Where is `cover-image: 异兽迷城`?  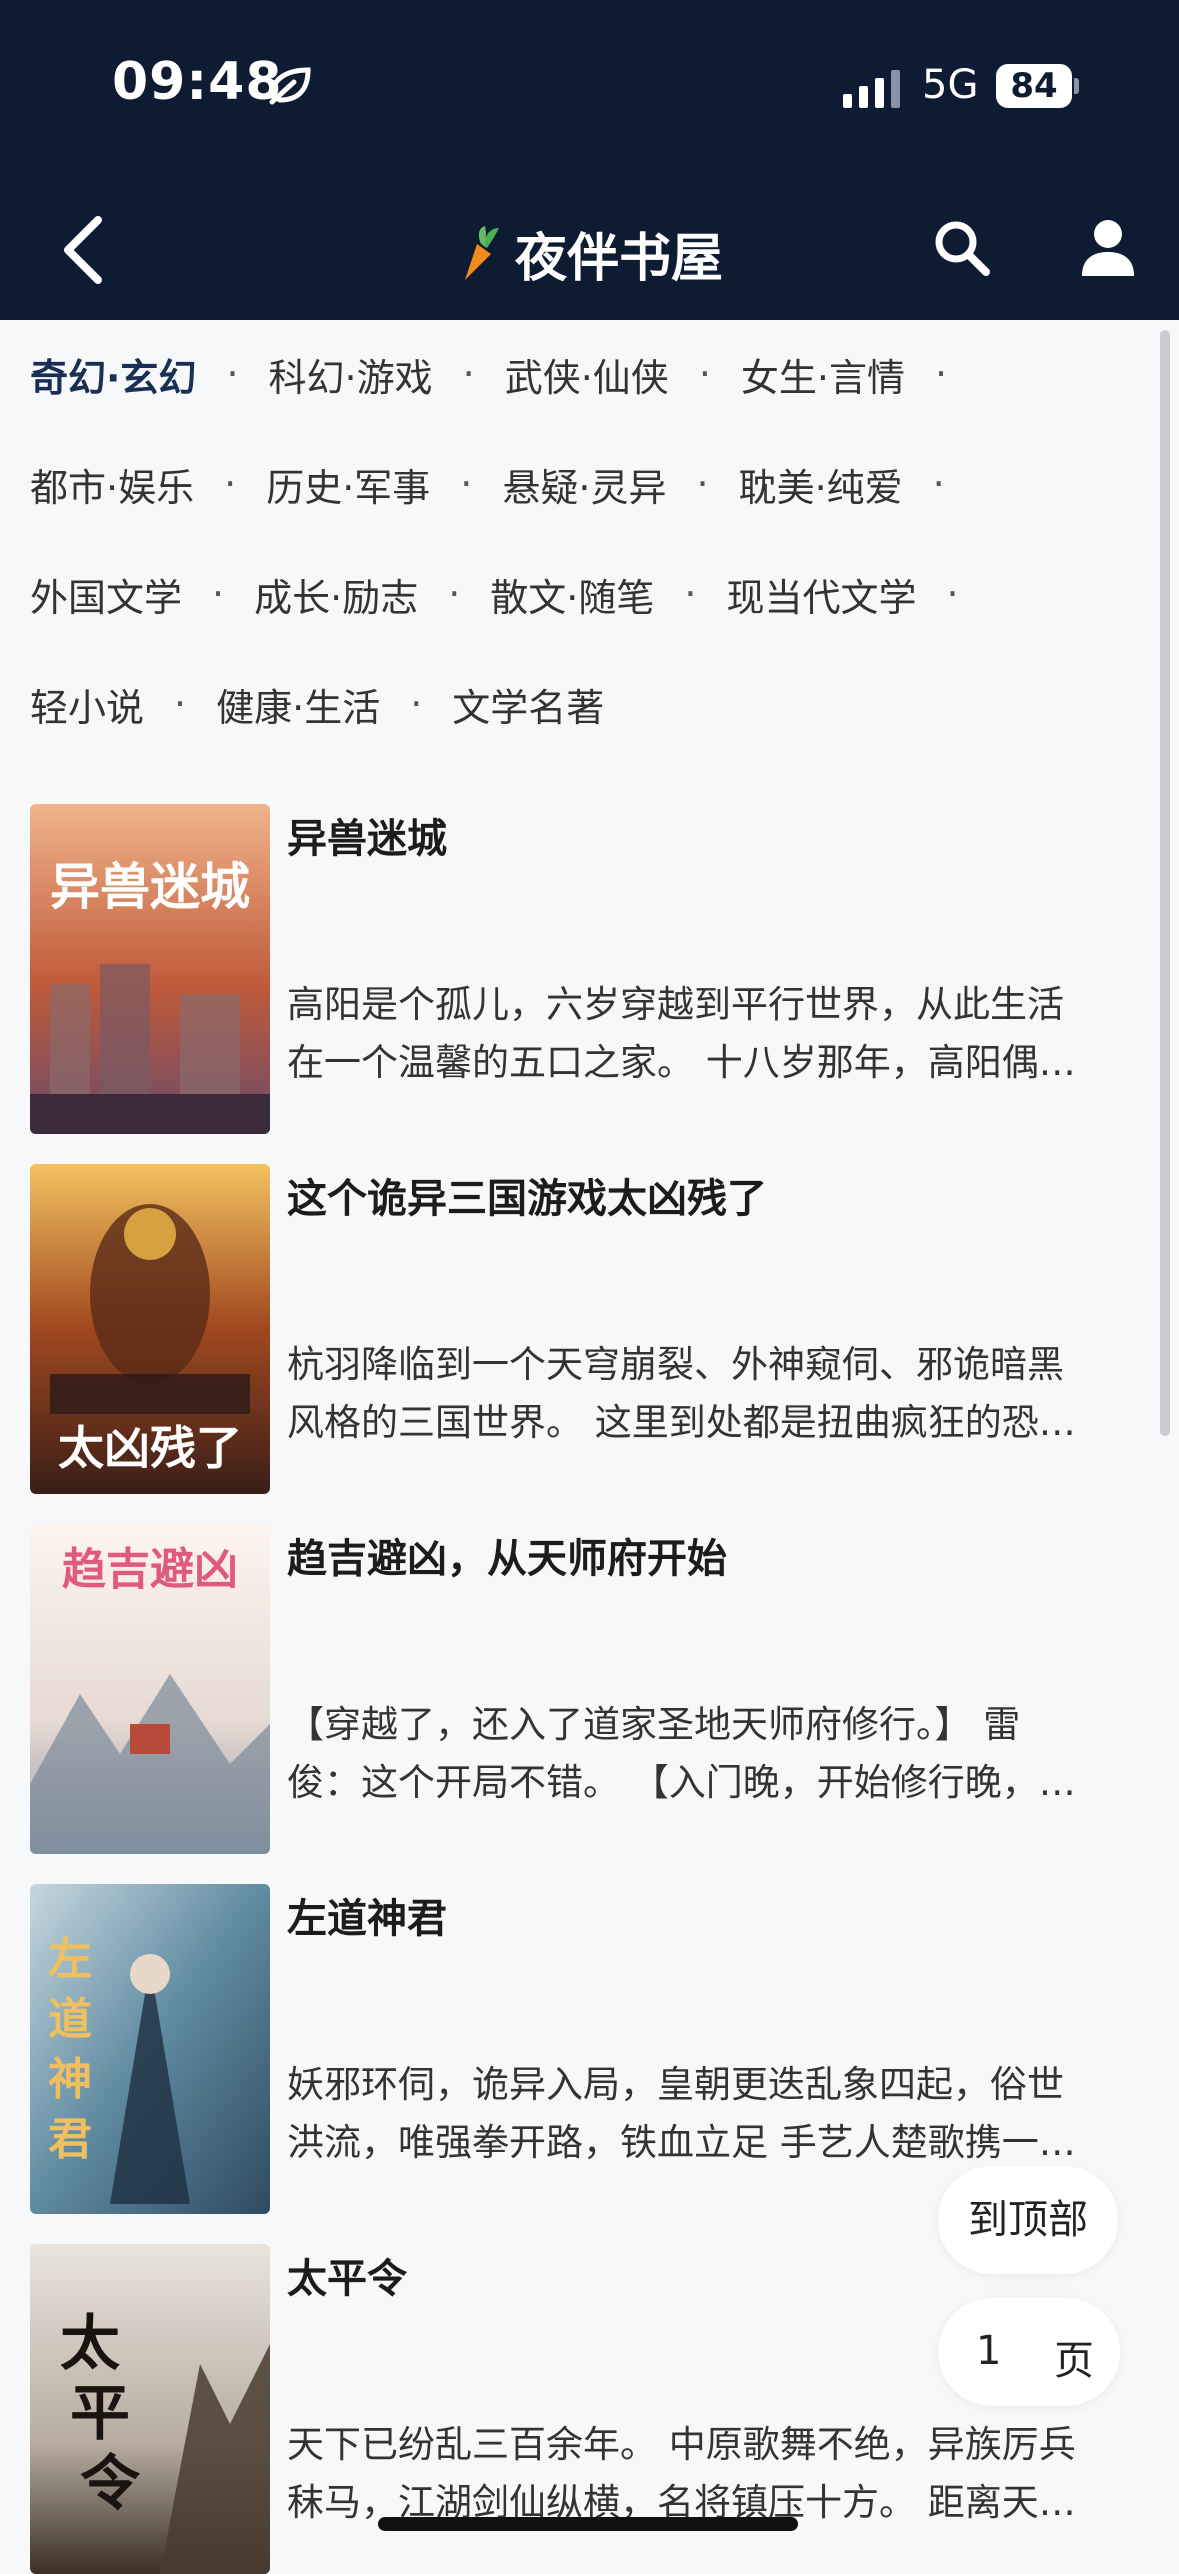 cover-image: 异兽迷城 is located at coordinates (150, 969).